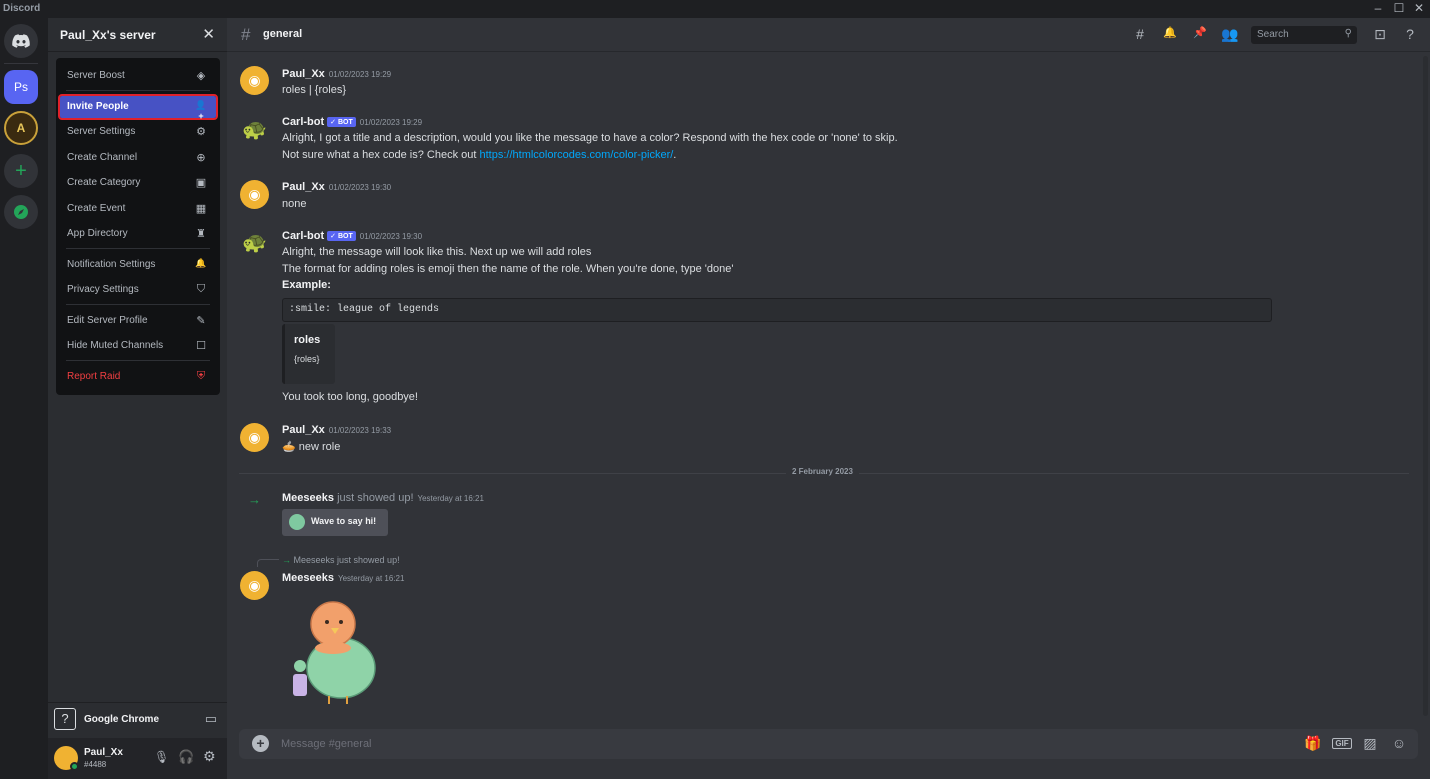 This screenshot has height=779, width=1430. I want to click on shield-icon: ⛉, so click(201, 289).